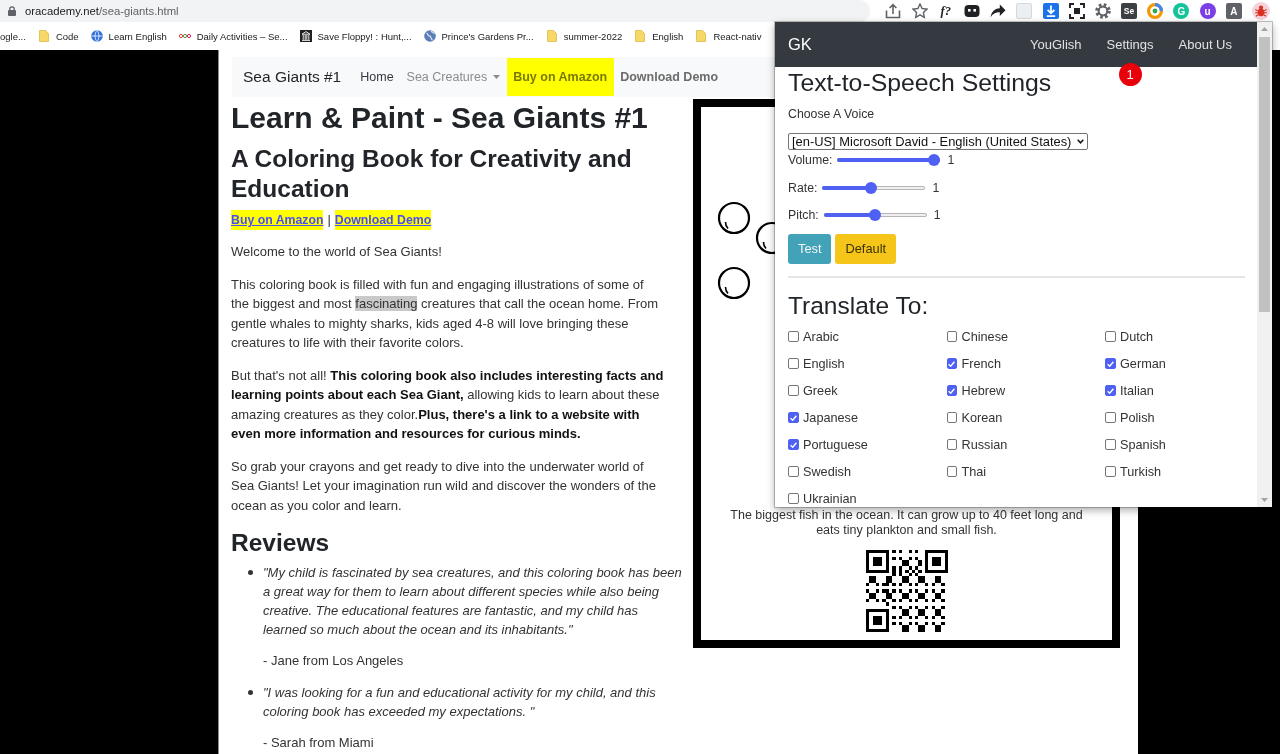 Image resolution: width=1280 pixels, height=754 pixels. I want to click on bubble, so click(734, 283).